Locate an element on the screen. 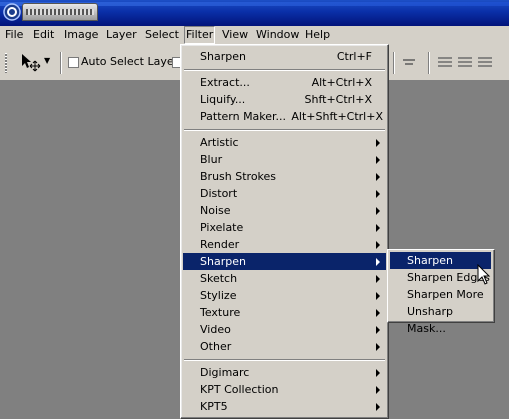 This screenshot has height=419, width=509. mouse-cursor-icon is located at coordinates (484, 274).